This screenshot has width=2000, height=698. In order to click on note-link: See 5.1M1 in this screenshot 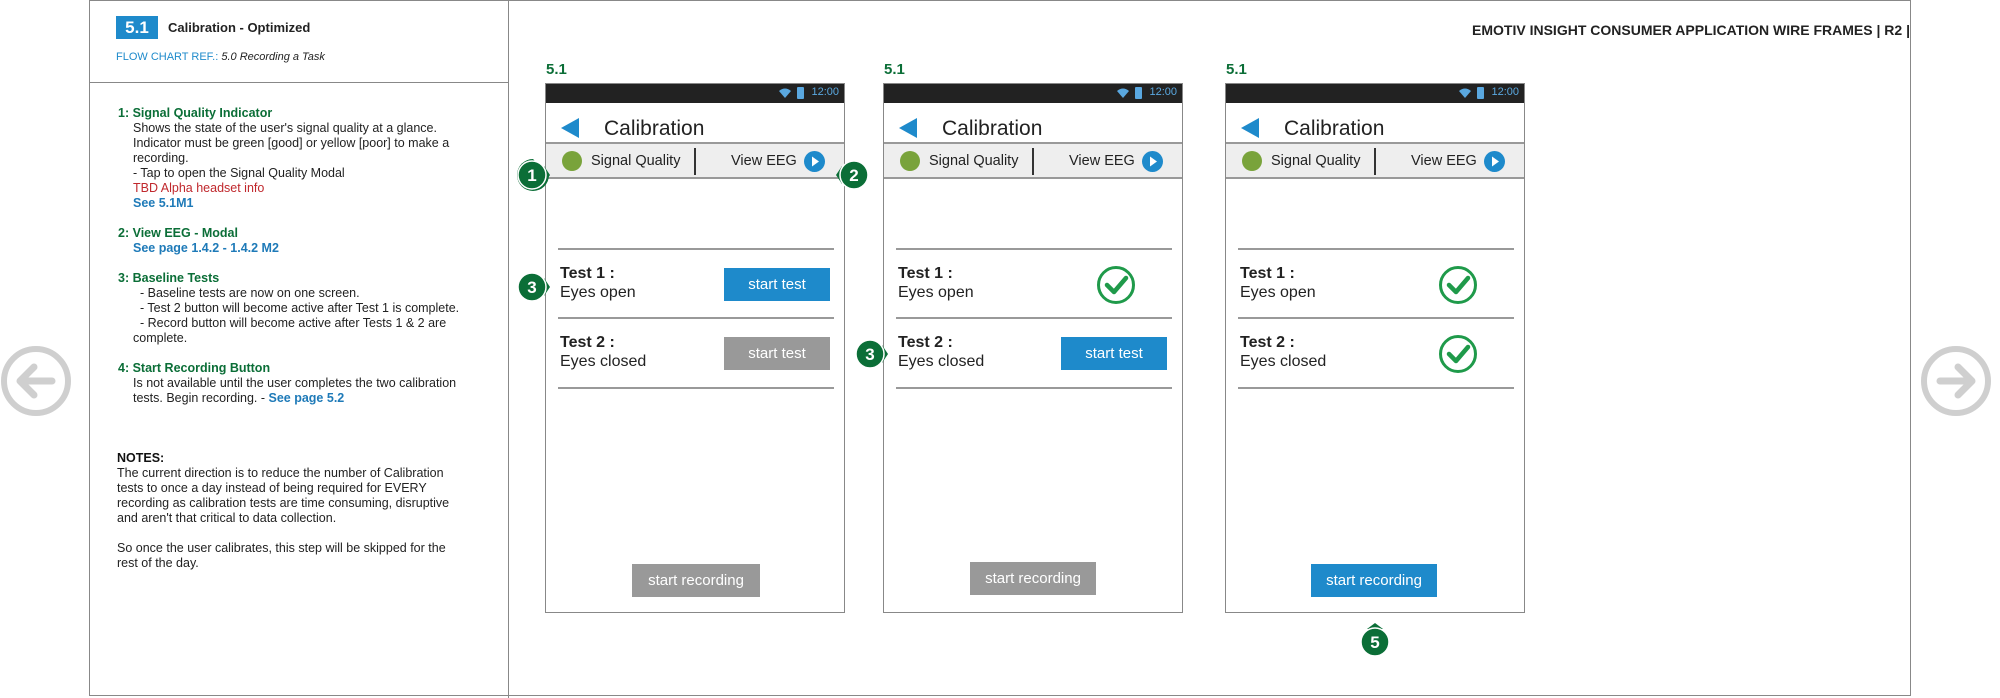, I will do `click(283, 203)`.